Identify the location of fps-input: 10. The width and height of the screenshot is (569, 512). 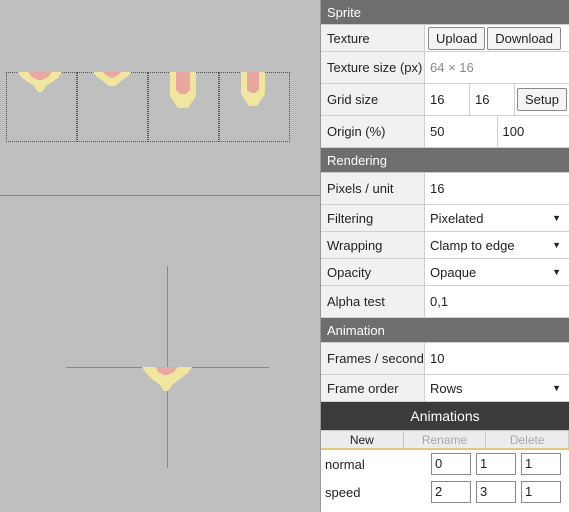
(497, 358).